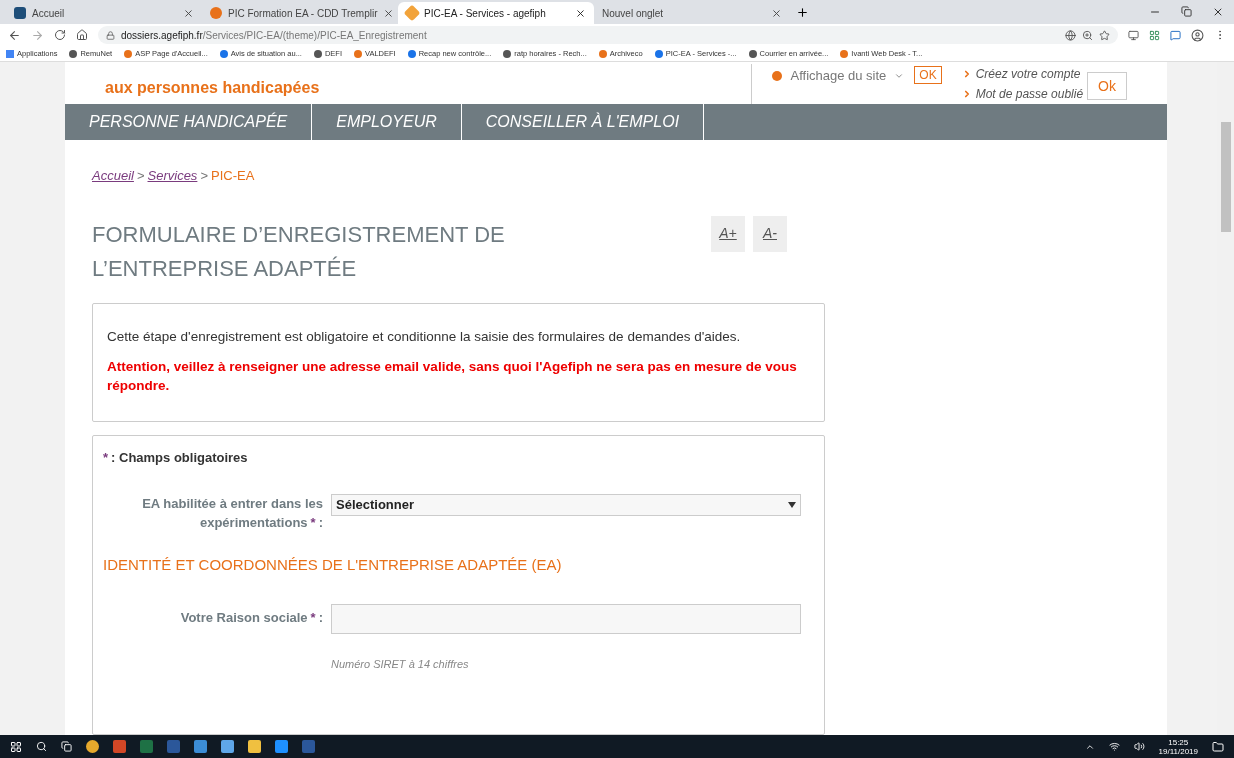 The width and height of the screenshot is (1234, 758). Describe the element at coordinates (838, 76) in the screenshot. I see `display-select: Affichage du site` at that location.